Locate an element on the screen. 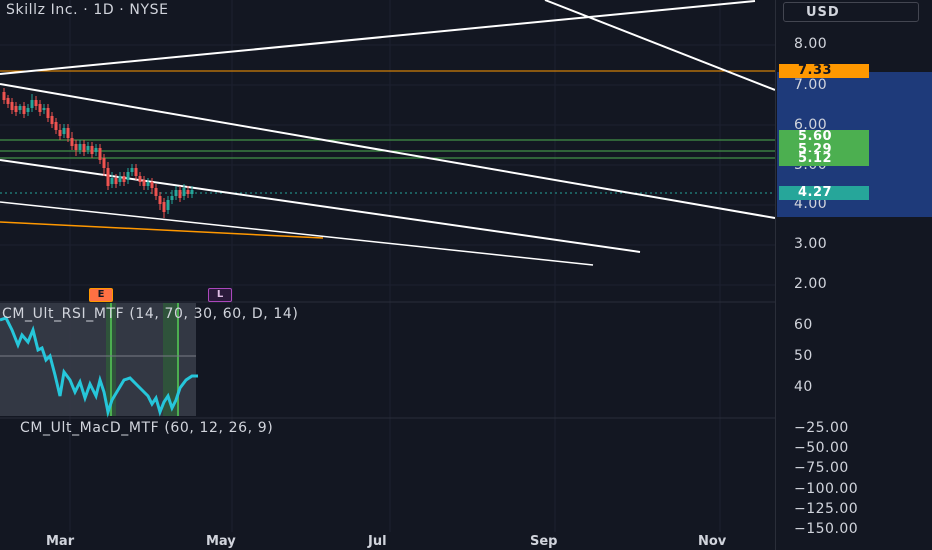 Image resolution: width=932 pixels, height=550 pixels. macd-label-1: −25.00 is located at coordinates (821, 428).